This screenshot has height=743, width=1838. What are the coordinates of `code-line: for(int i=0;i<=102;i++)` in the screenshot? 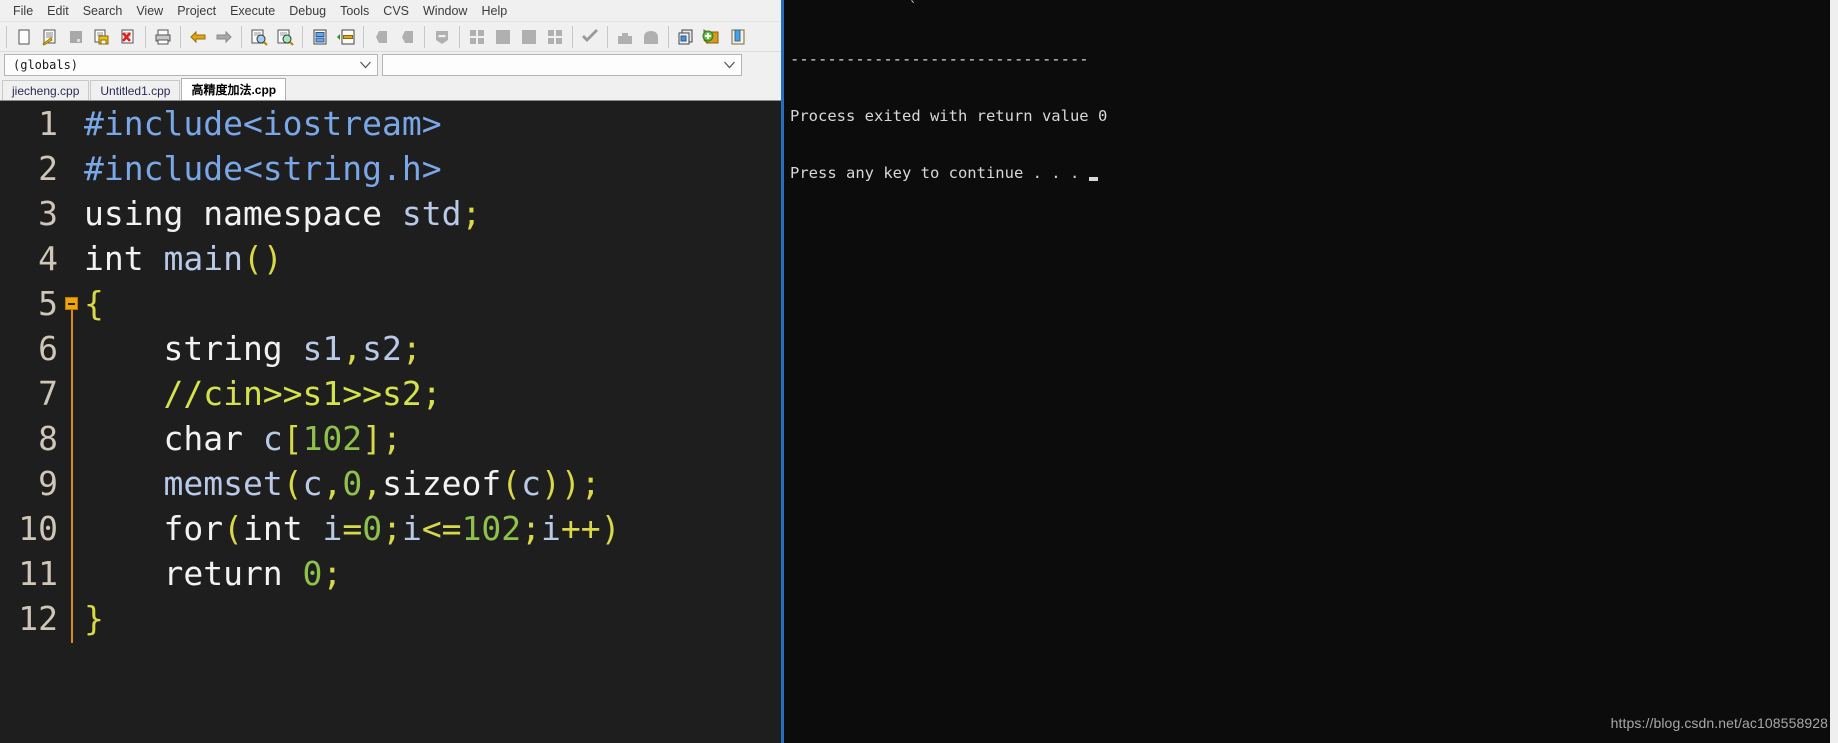 It's located at (432, 528).